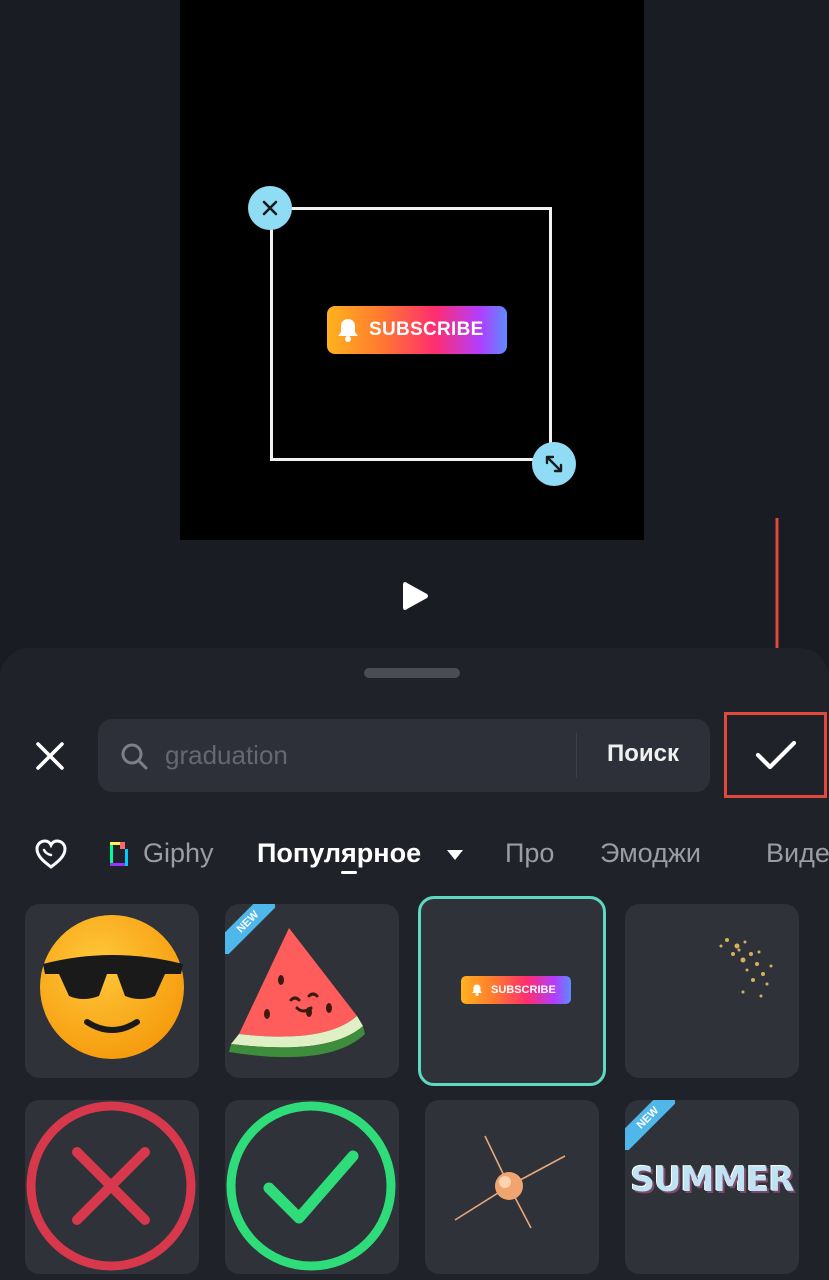  I want to click on search-bar: graduation Поиск, so click(404, 755).